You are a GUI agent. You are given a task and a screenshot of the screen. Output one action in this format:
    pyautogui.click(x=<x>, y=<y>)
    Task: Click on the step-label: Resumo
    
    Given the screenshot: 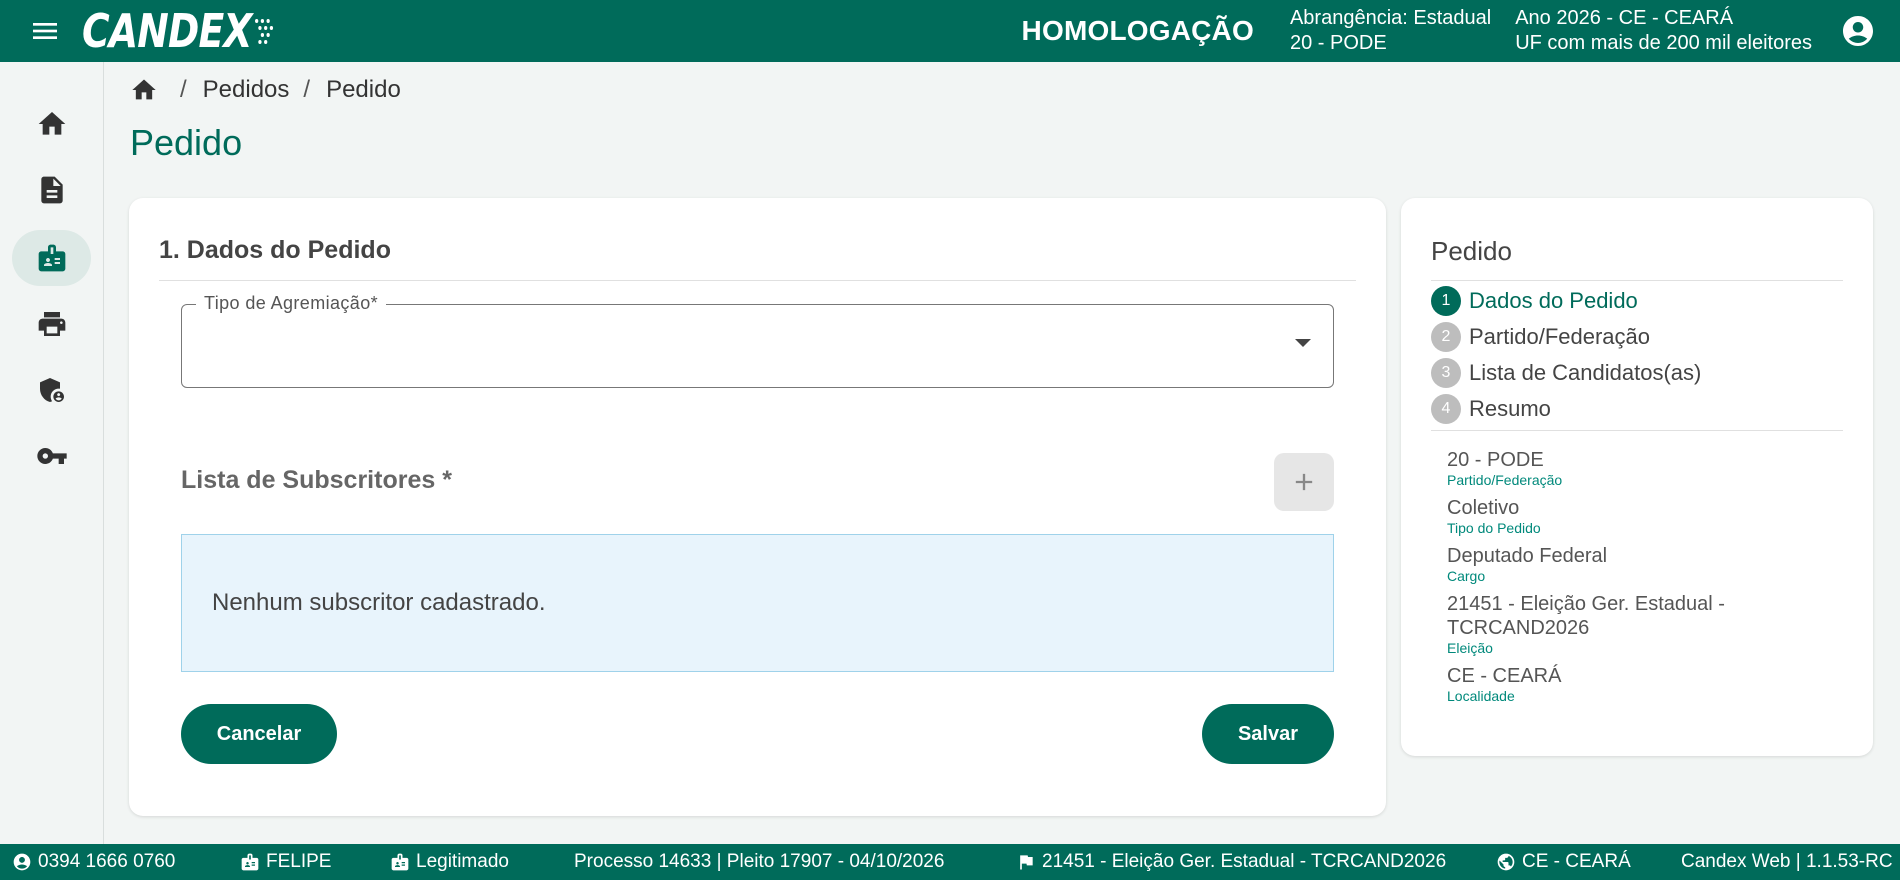 What is the action you would take?
    pyautogui.click(x=1510, y=408)
    